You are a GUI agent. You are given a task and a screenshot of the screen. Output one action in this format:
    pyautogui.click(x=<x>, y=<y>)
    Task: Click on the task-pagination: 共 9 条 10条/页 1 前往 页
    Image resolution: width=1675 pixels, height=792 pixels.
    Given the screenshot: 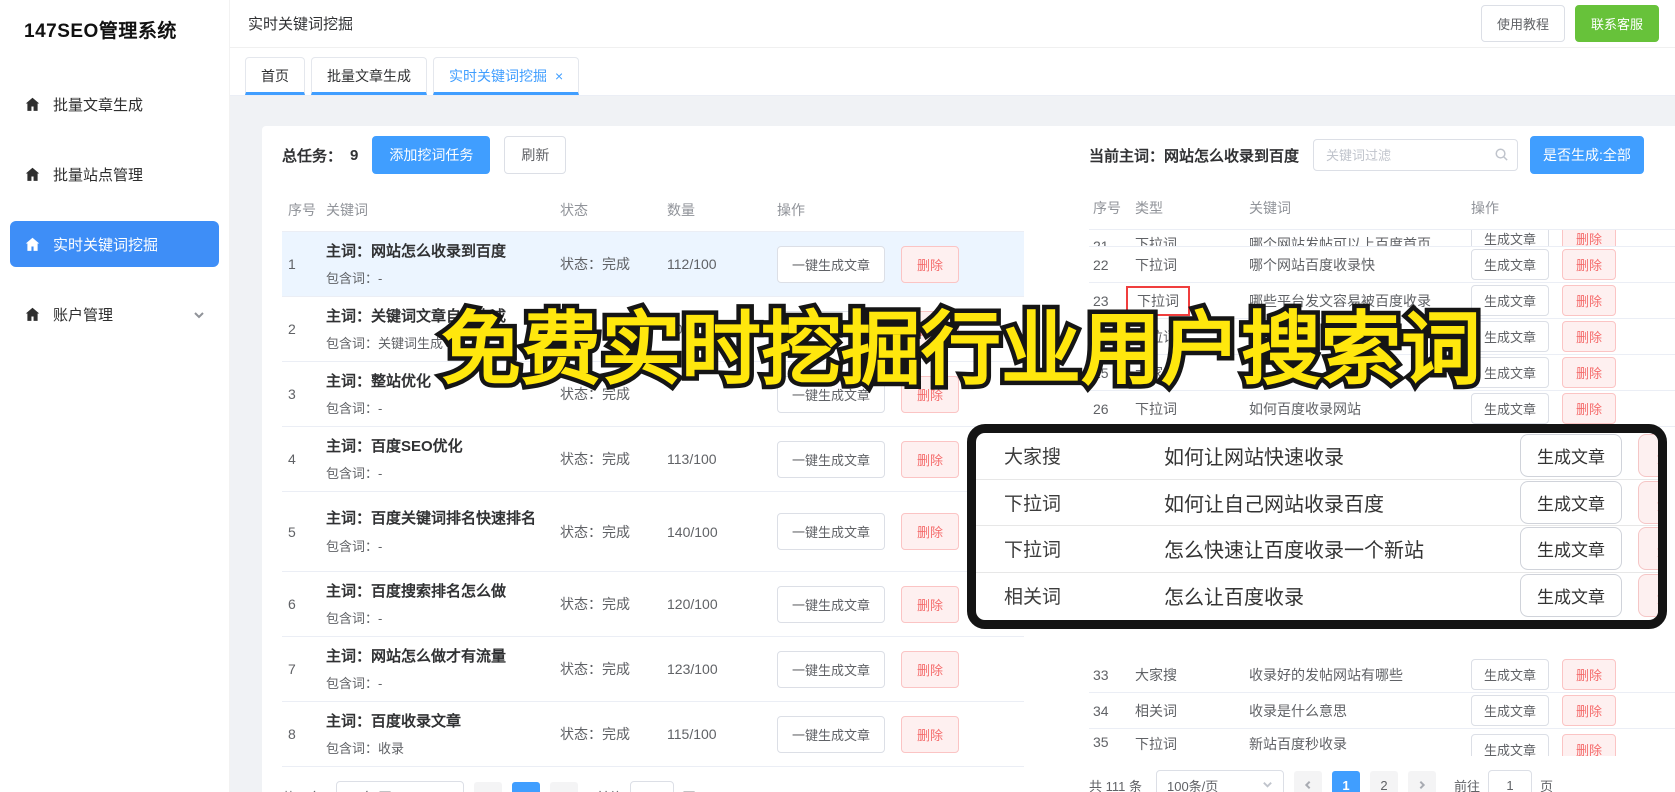 What is the action you would take?
    pyautogui.click(x=653, y=786)
    